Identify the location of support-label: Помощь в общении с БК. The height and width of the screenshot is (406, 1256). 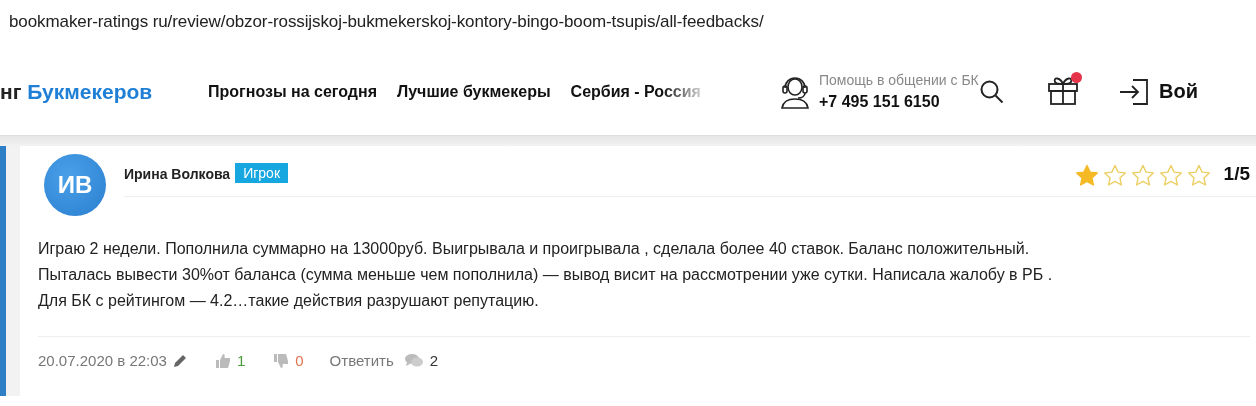
(899, 80).